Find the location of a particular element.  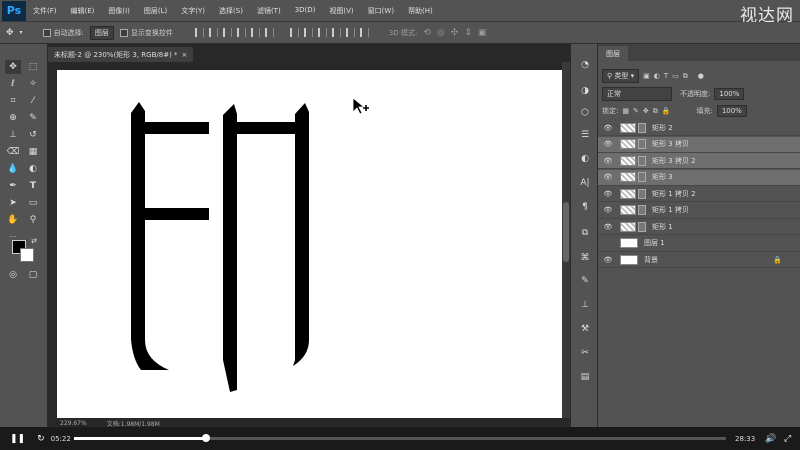

layer-row: 👁 矩形 2 is located at coordinates (699, 128).